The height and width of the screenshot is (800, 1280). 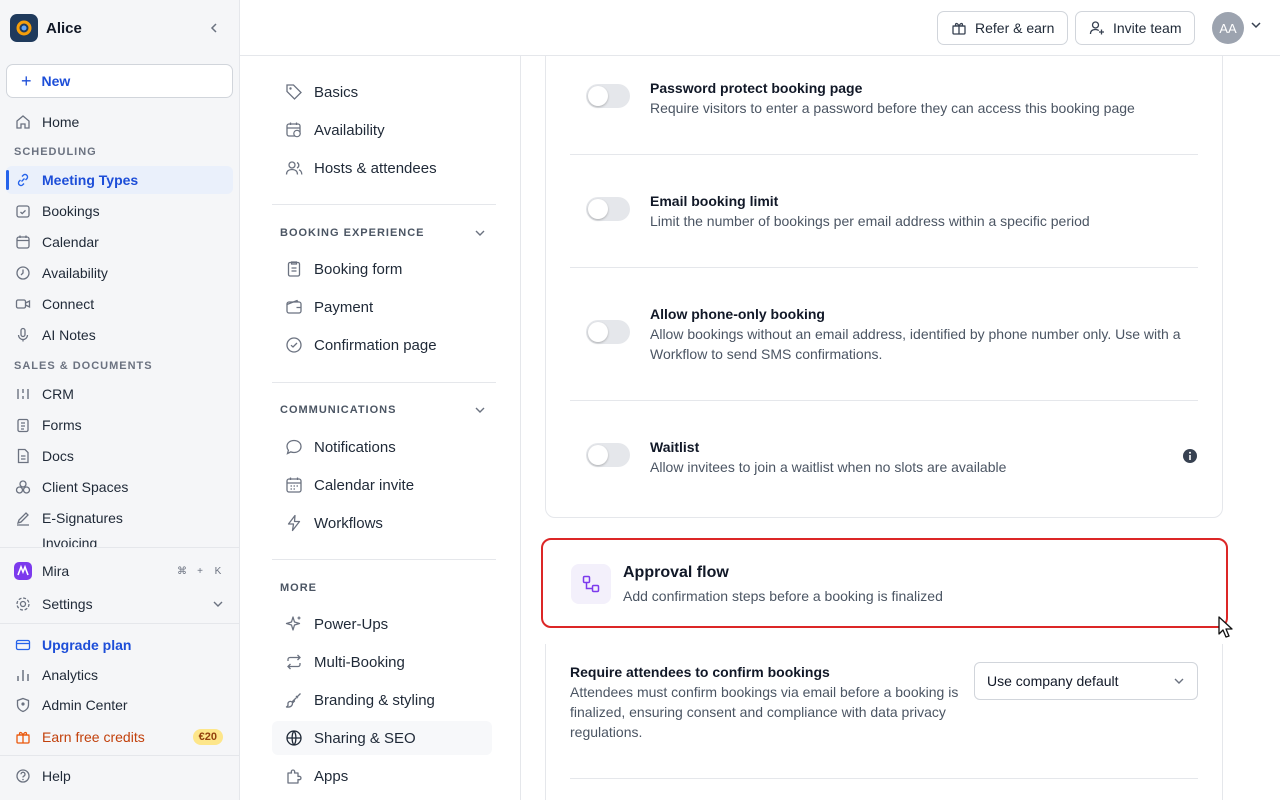 I want to click on section-sales-documents: SALES & DOCUMENTS, so click(x=83, y=366).